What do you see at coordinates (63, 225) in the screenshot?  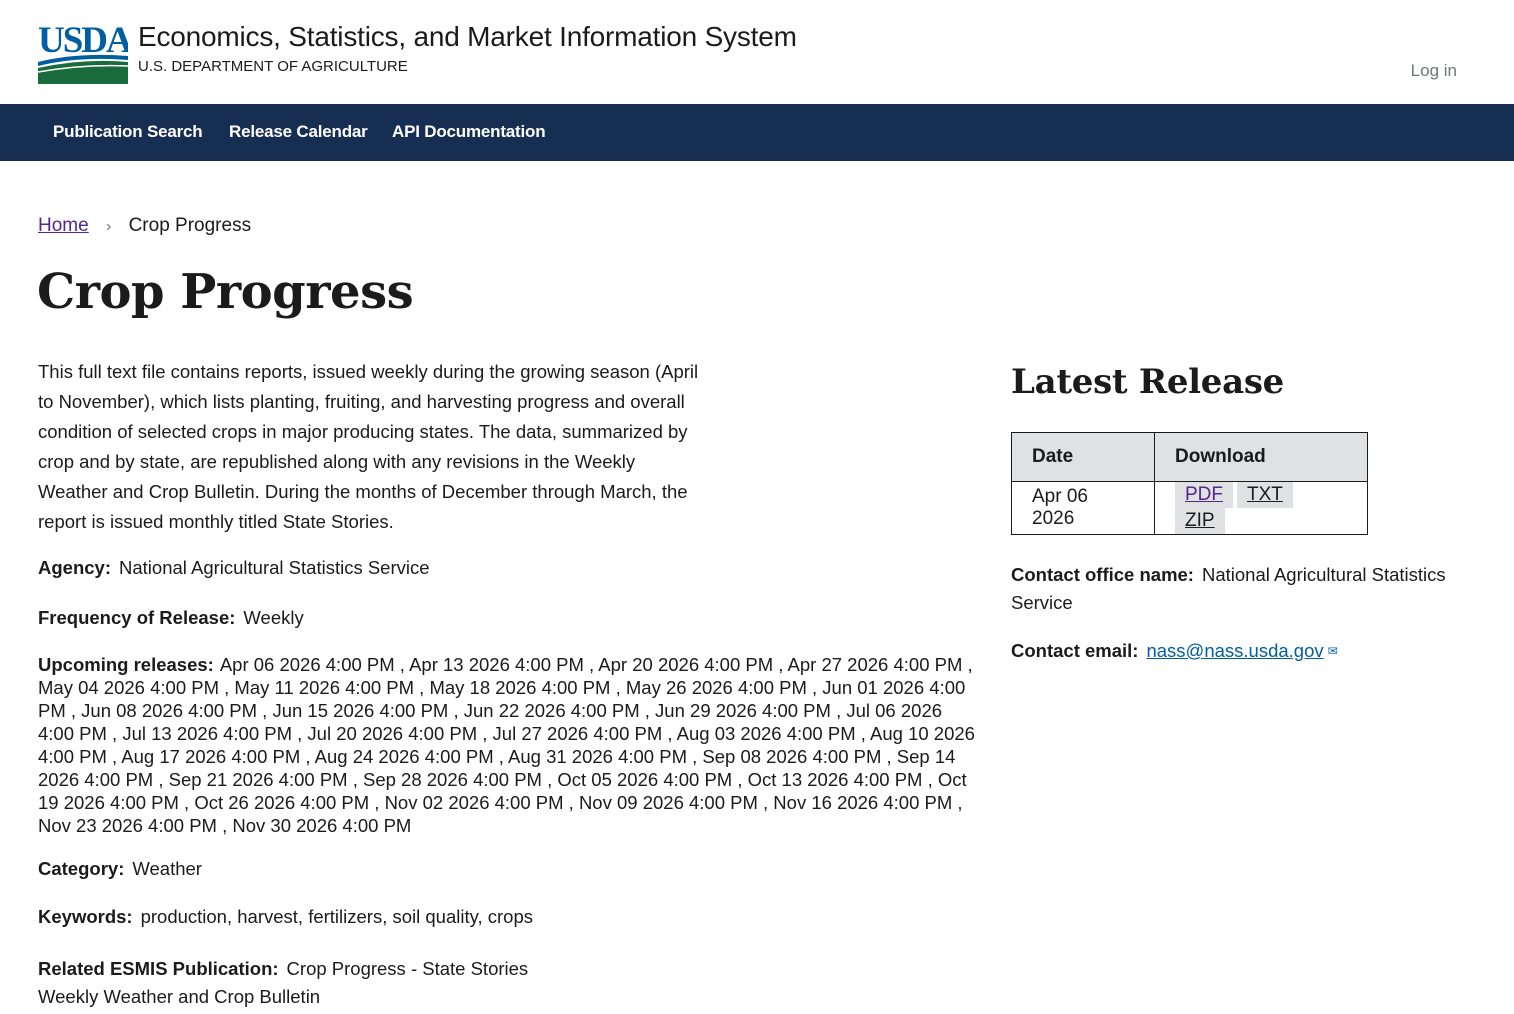 I see `breadcrumb-home: Home` at bounding box center [63, 225].